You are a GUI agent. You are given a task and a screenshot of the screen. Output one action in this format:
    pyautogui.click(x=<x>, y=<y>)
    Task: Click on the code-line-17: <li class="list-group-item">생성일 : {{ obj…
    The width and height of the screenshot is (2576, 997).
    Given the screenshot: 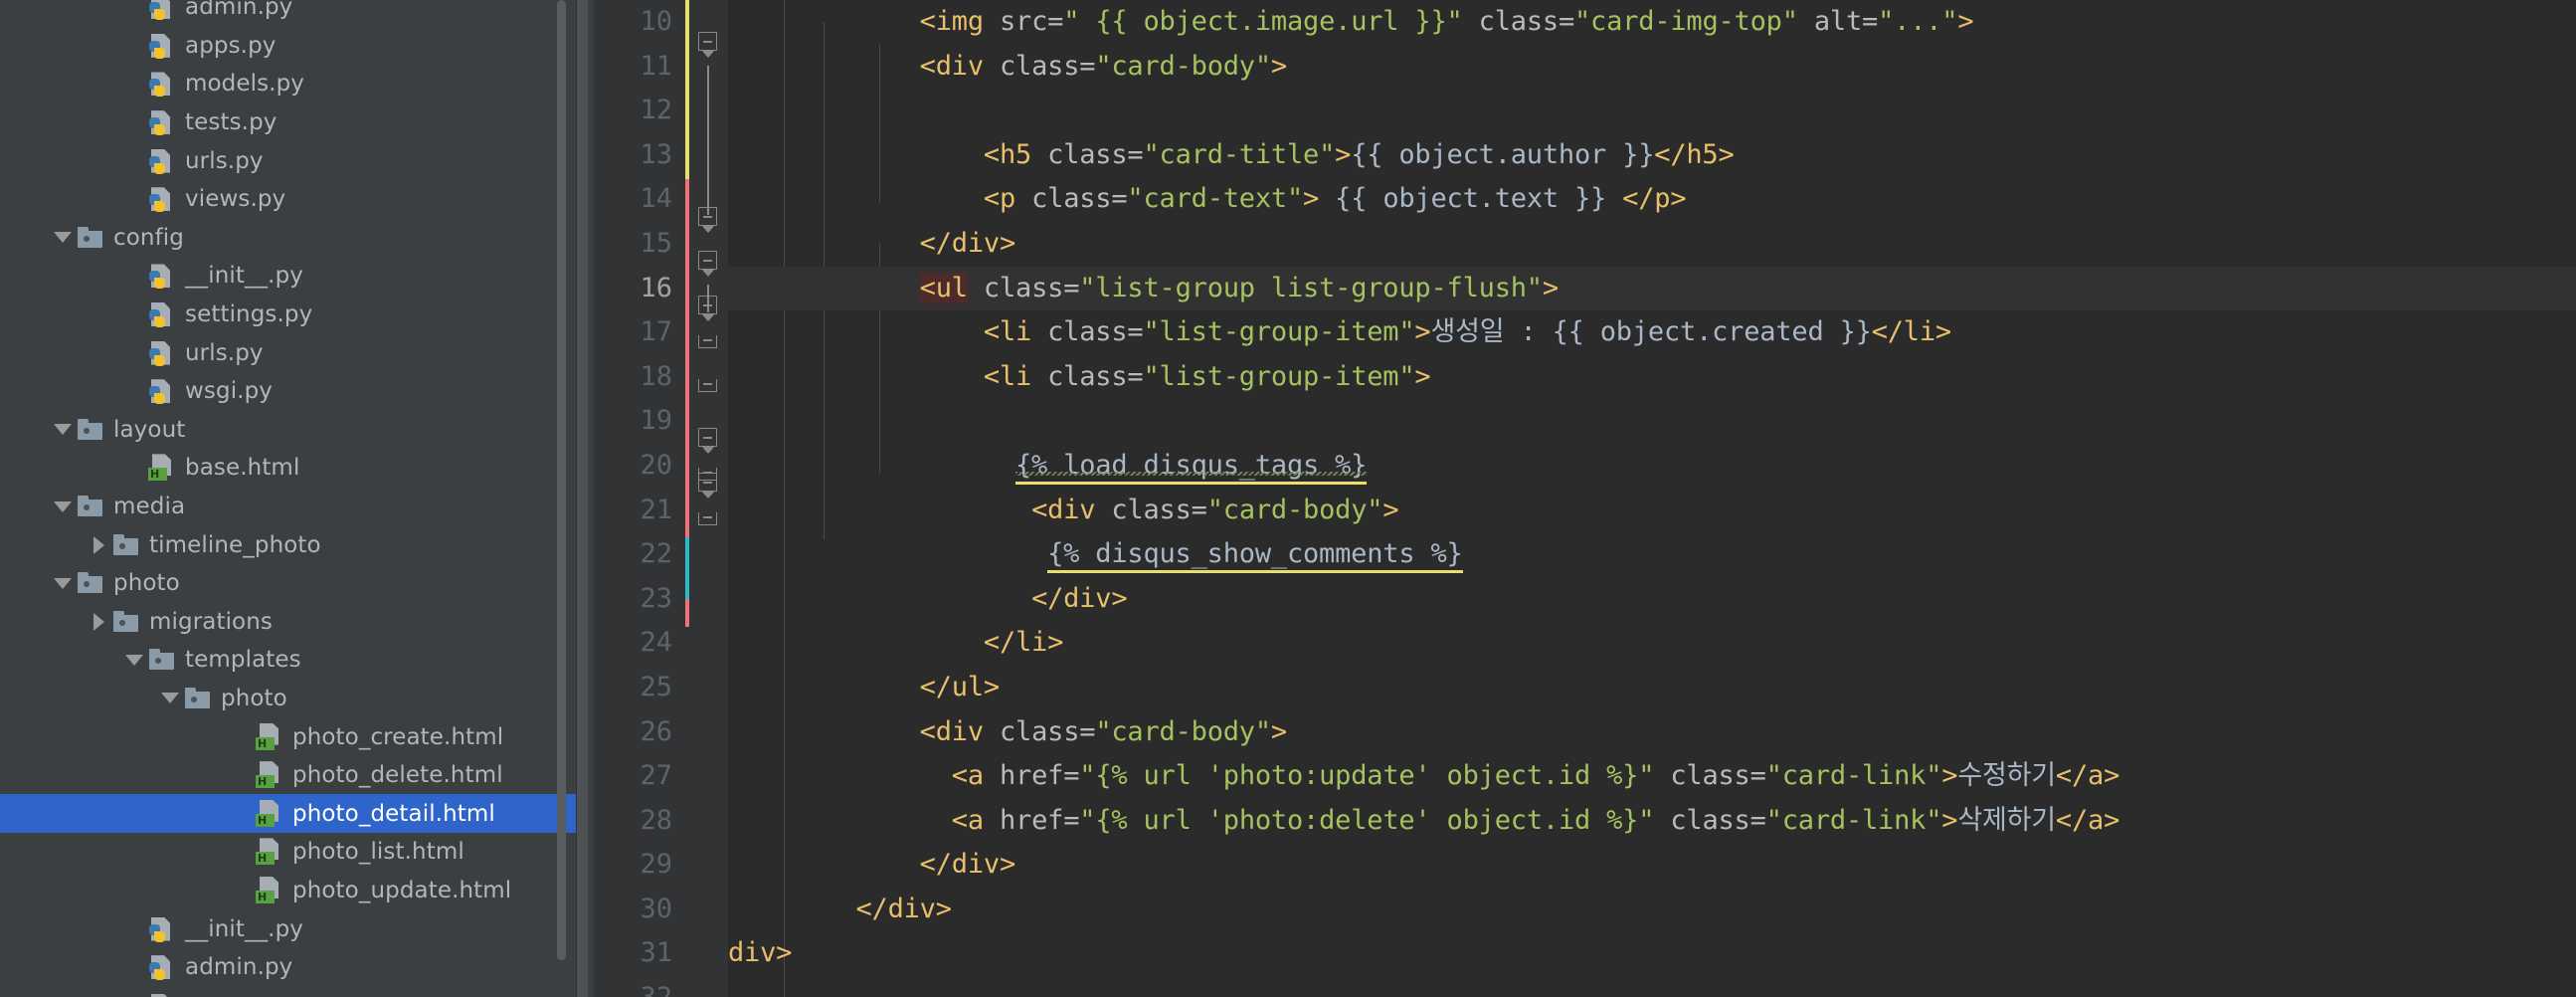 What is the action you would take?
    pyautogui.click(x=1652, y=333)
    